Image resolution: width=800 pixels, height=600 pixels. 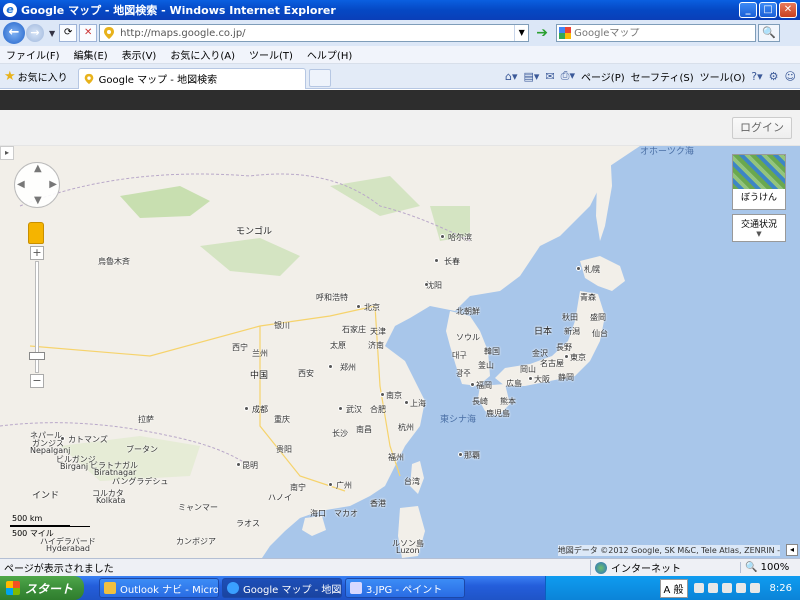 I want to click on traffic-label: 交通状況, so click(x=758, y=225).